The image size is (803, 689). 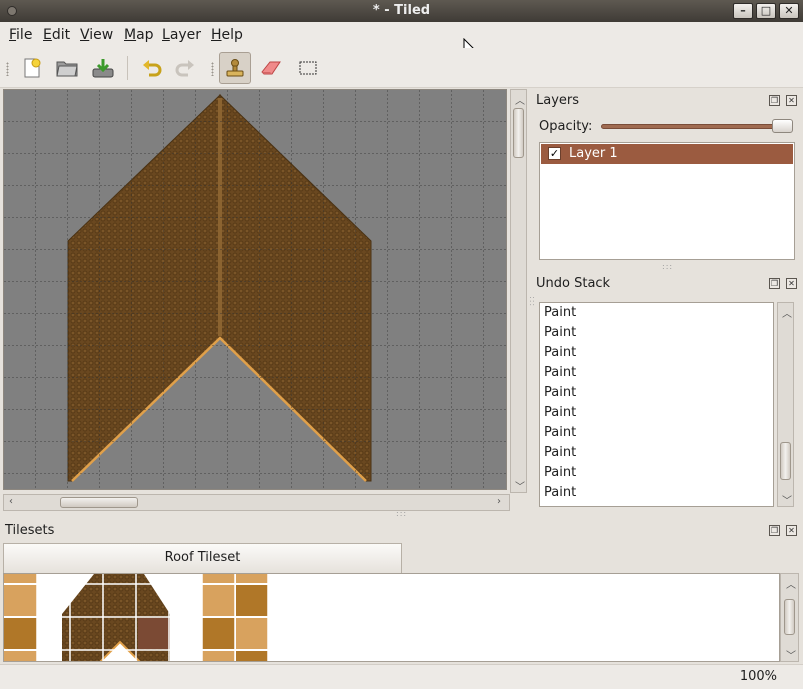 I want to click on tileset-image, so click(x=392, y=618).